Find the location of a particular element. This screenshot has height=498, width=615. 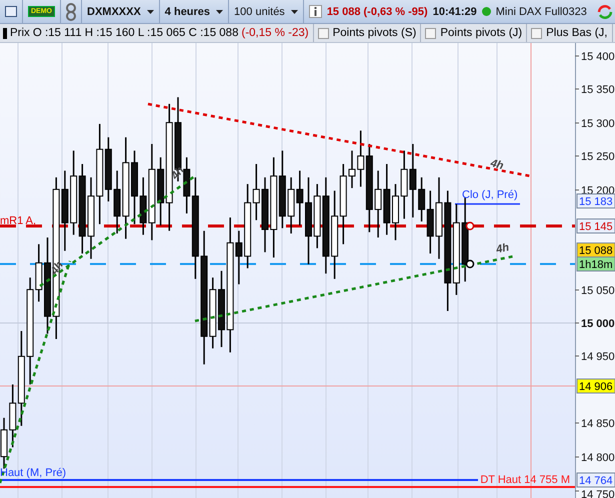

info-icon is located at coordinates (315, 11).